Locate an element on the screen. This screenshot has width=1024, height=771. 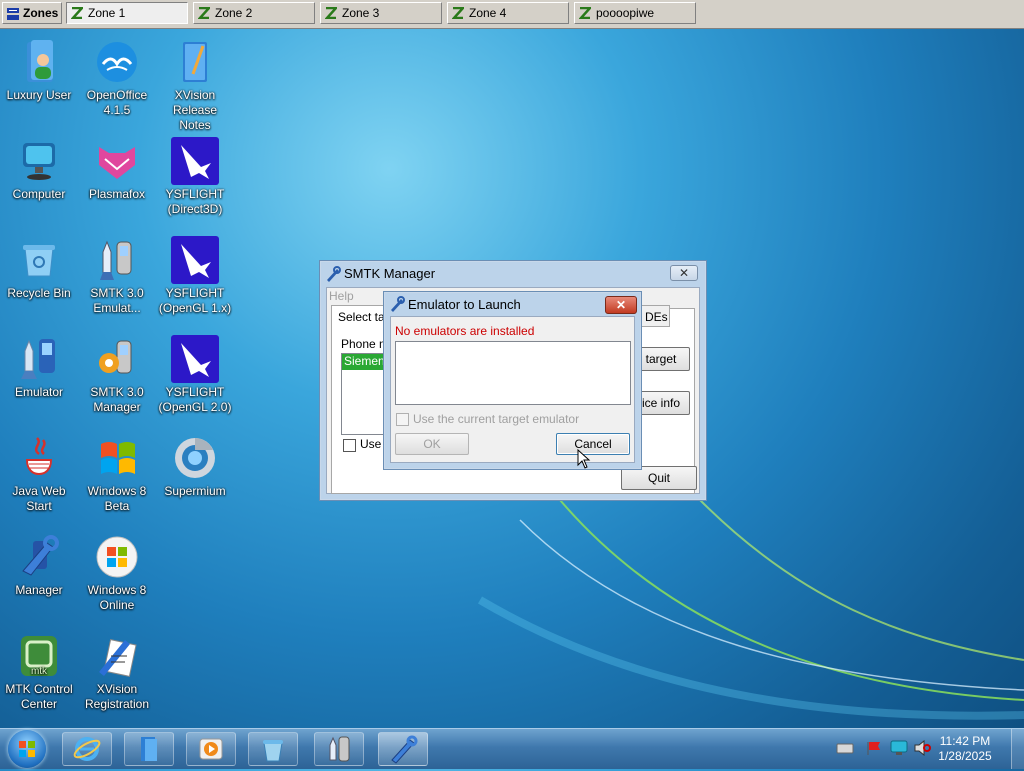
taskbar-smtk is located at coordinates (339, 749).